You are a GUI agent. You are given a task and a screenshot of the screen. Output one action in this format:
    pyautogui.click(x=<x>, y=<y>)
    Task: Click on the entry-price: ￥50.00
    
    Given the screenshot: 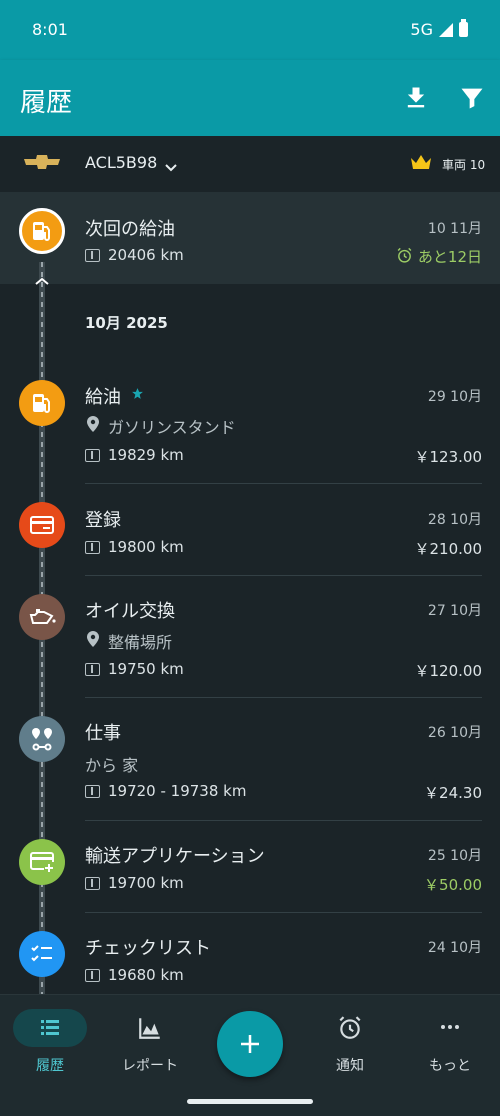 What is the action you would take?
    pyautogui.click(x=453, y=885)
    